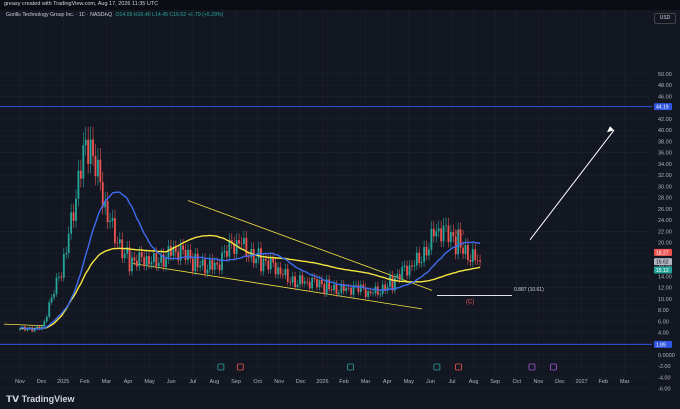 The image size is (680, 409). I want to click on left-support-line, so click(24, 325).